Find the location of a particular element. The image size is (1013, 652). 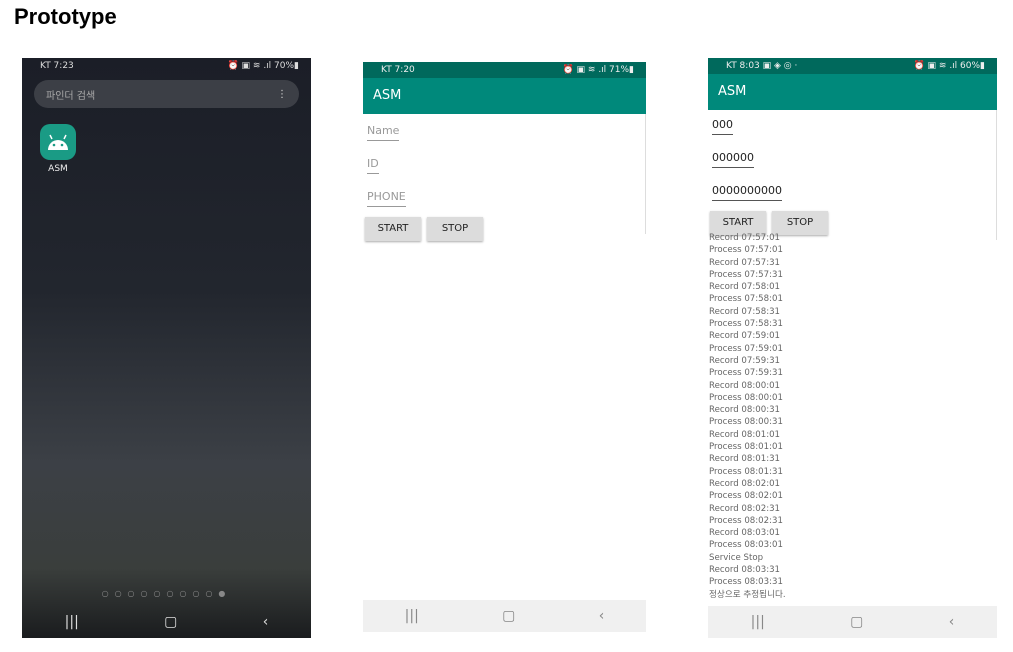

id-input: ID is located at coordinates (373, 165).